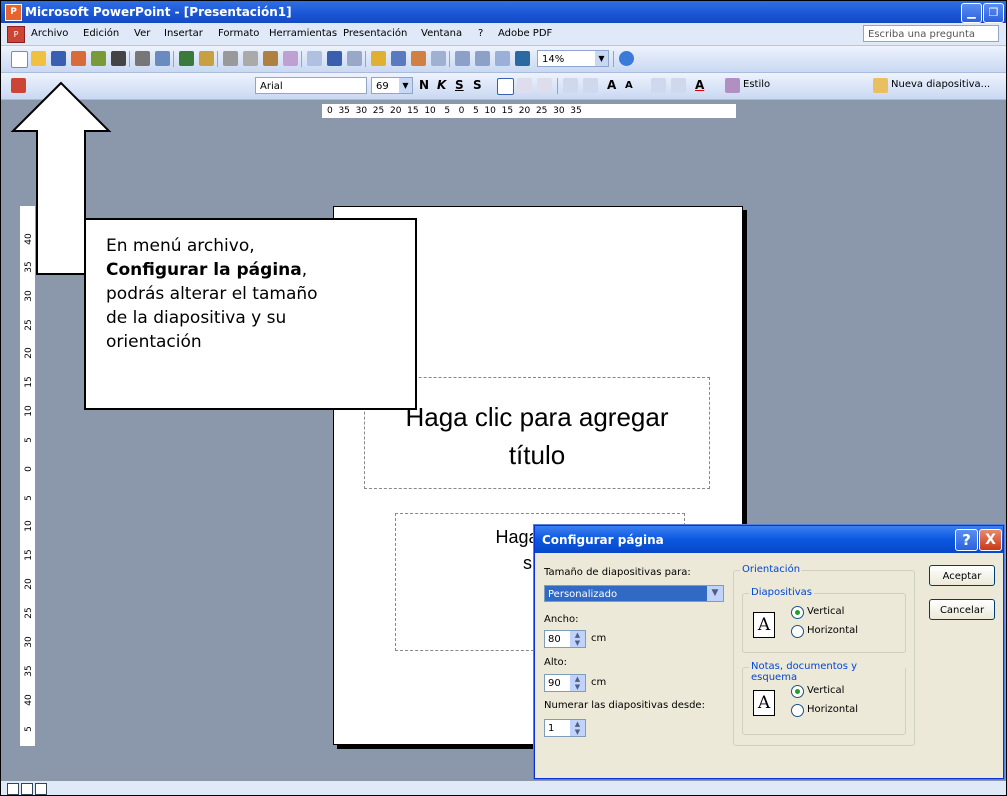 The image size is (1007, 796). What do you see at coordinates (204, 270) in the screenshot?
I see `callout-bold-text: Configurar la página` at bounding box center [204, 270].